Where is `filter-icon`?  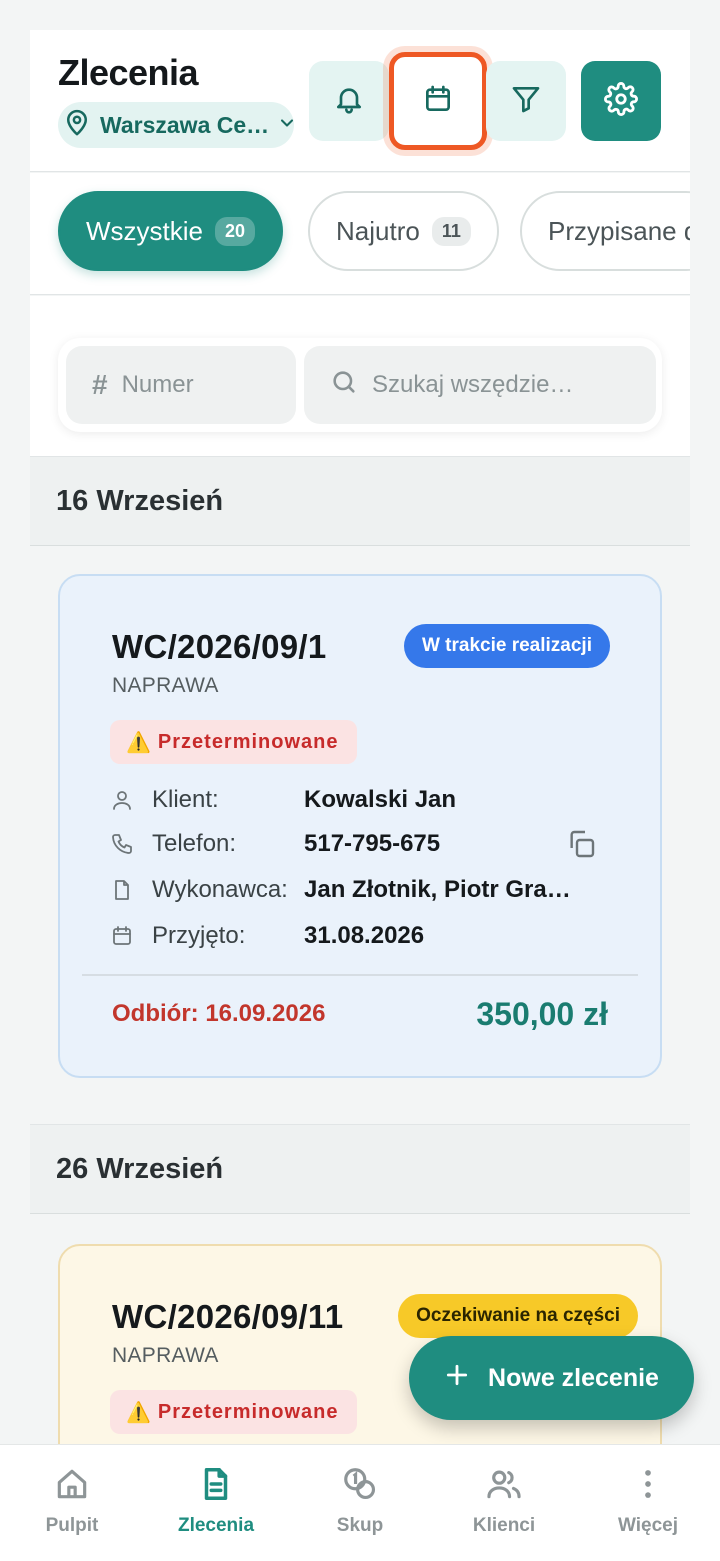
filter-icon is located at coordinates (526, 101).